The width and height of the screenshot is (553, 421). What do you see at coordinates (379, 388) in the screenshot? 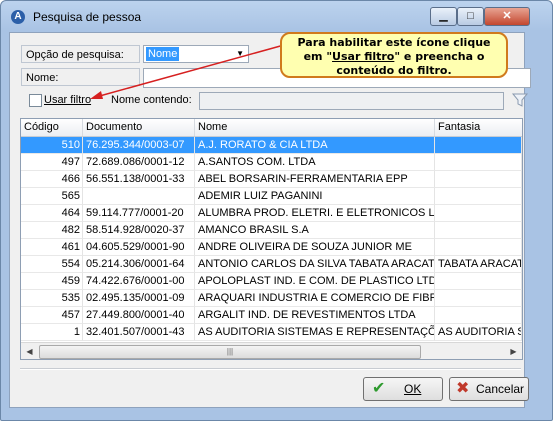
I see `checkmark-icon: ✔` at bounding box center [379, 388].